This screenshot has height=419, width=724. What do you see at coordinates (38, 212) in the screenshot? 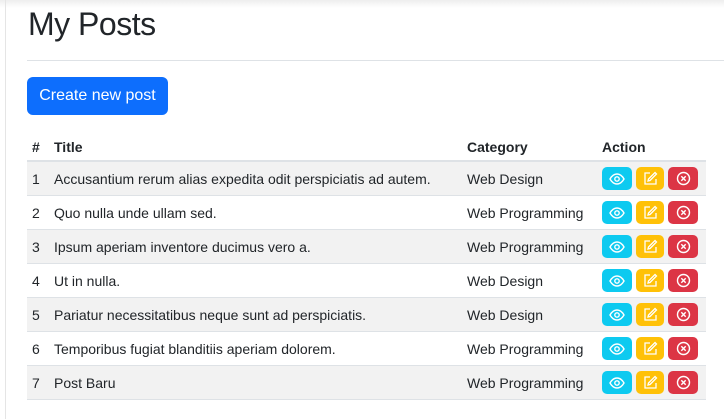
I see `row-num: 2` at bounding box center [38, 212].